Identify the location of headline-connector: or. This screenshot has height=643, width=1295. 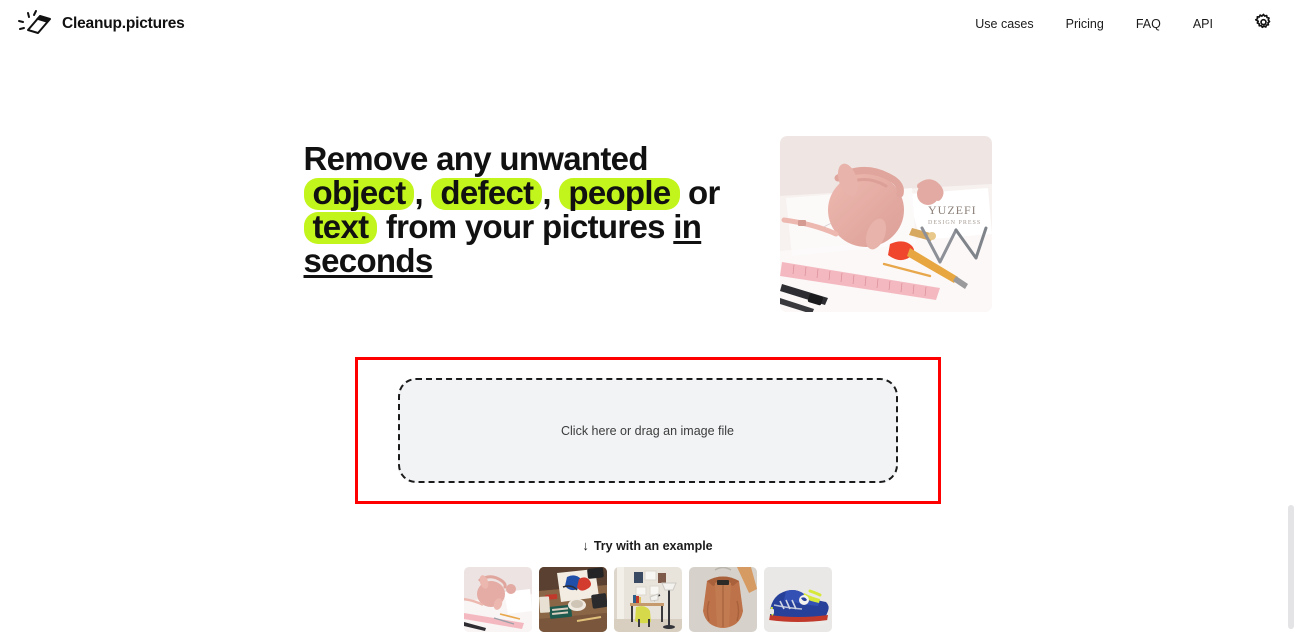
(703, 192).